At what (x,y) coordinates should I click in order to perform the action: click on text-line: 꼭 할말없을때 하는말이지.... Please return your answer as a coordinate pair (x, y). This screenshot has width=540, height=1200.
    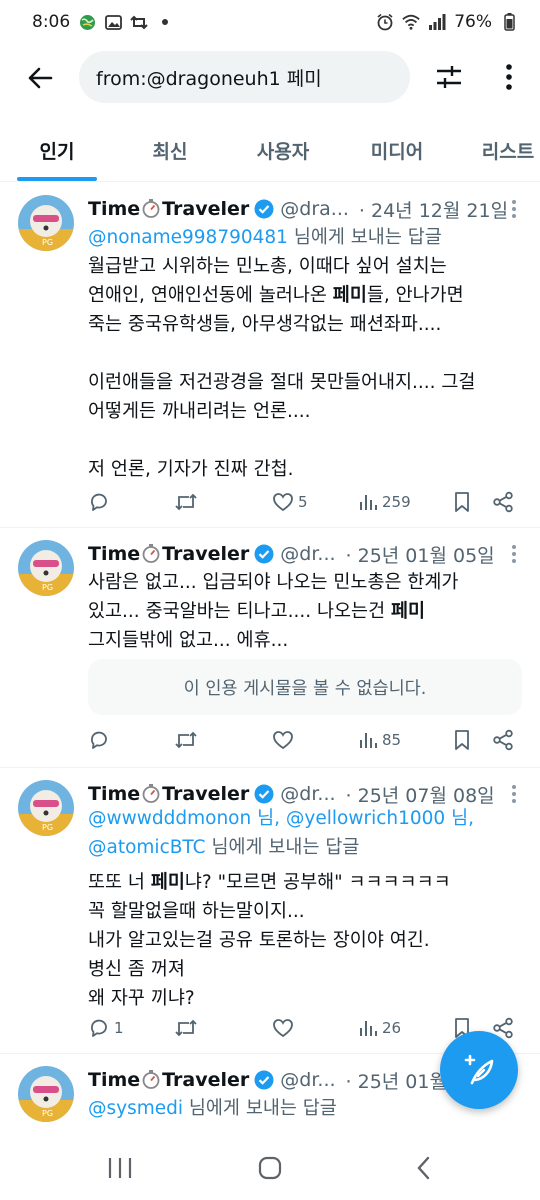
    Looking at the image, I should click on (196, 911).